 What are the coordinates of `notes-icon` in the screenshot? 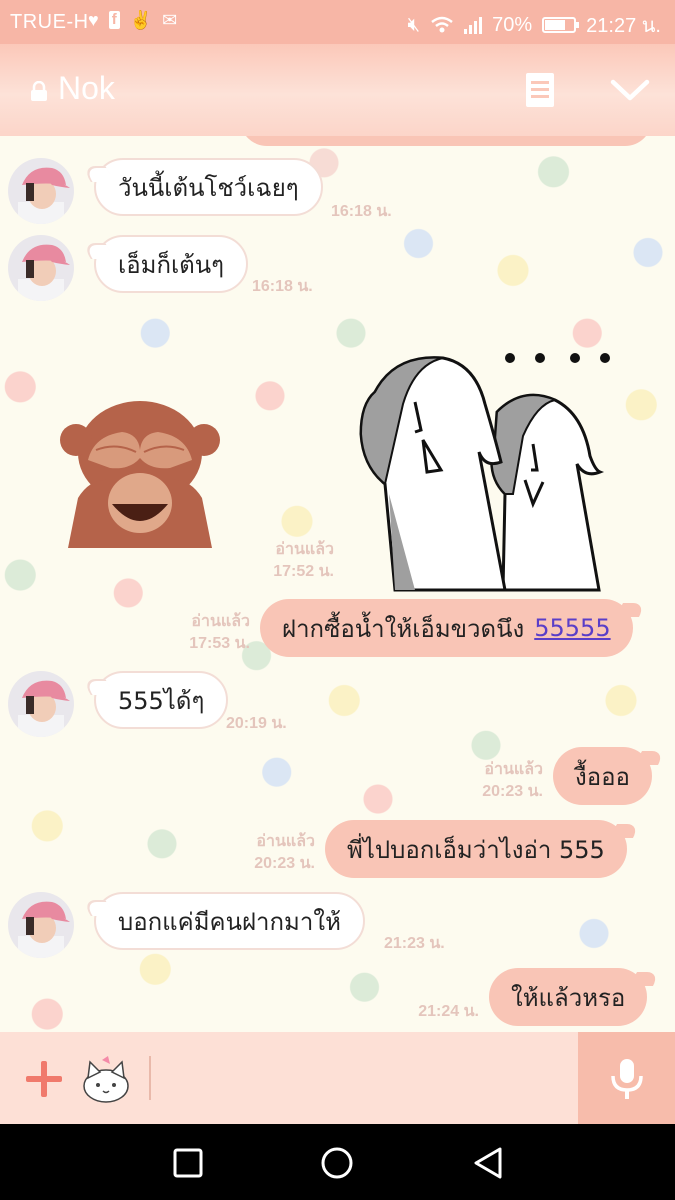 It's located at (540, 90).